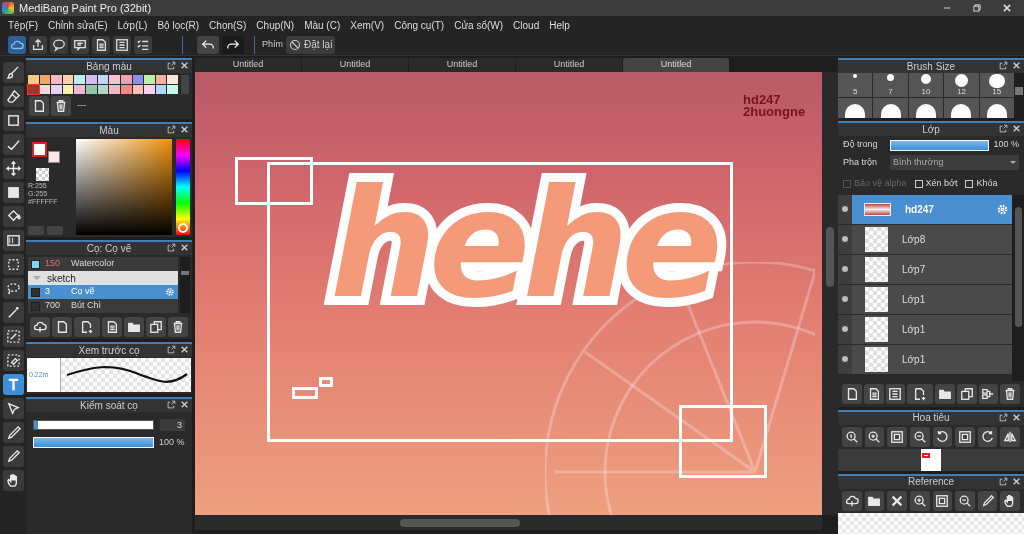 Image resolution: width=1024 pixels, height=534 pixels. I want to click on layer-row: Lớp8, so click(925, 239).